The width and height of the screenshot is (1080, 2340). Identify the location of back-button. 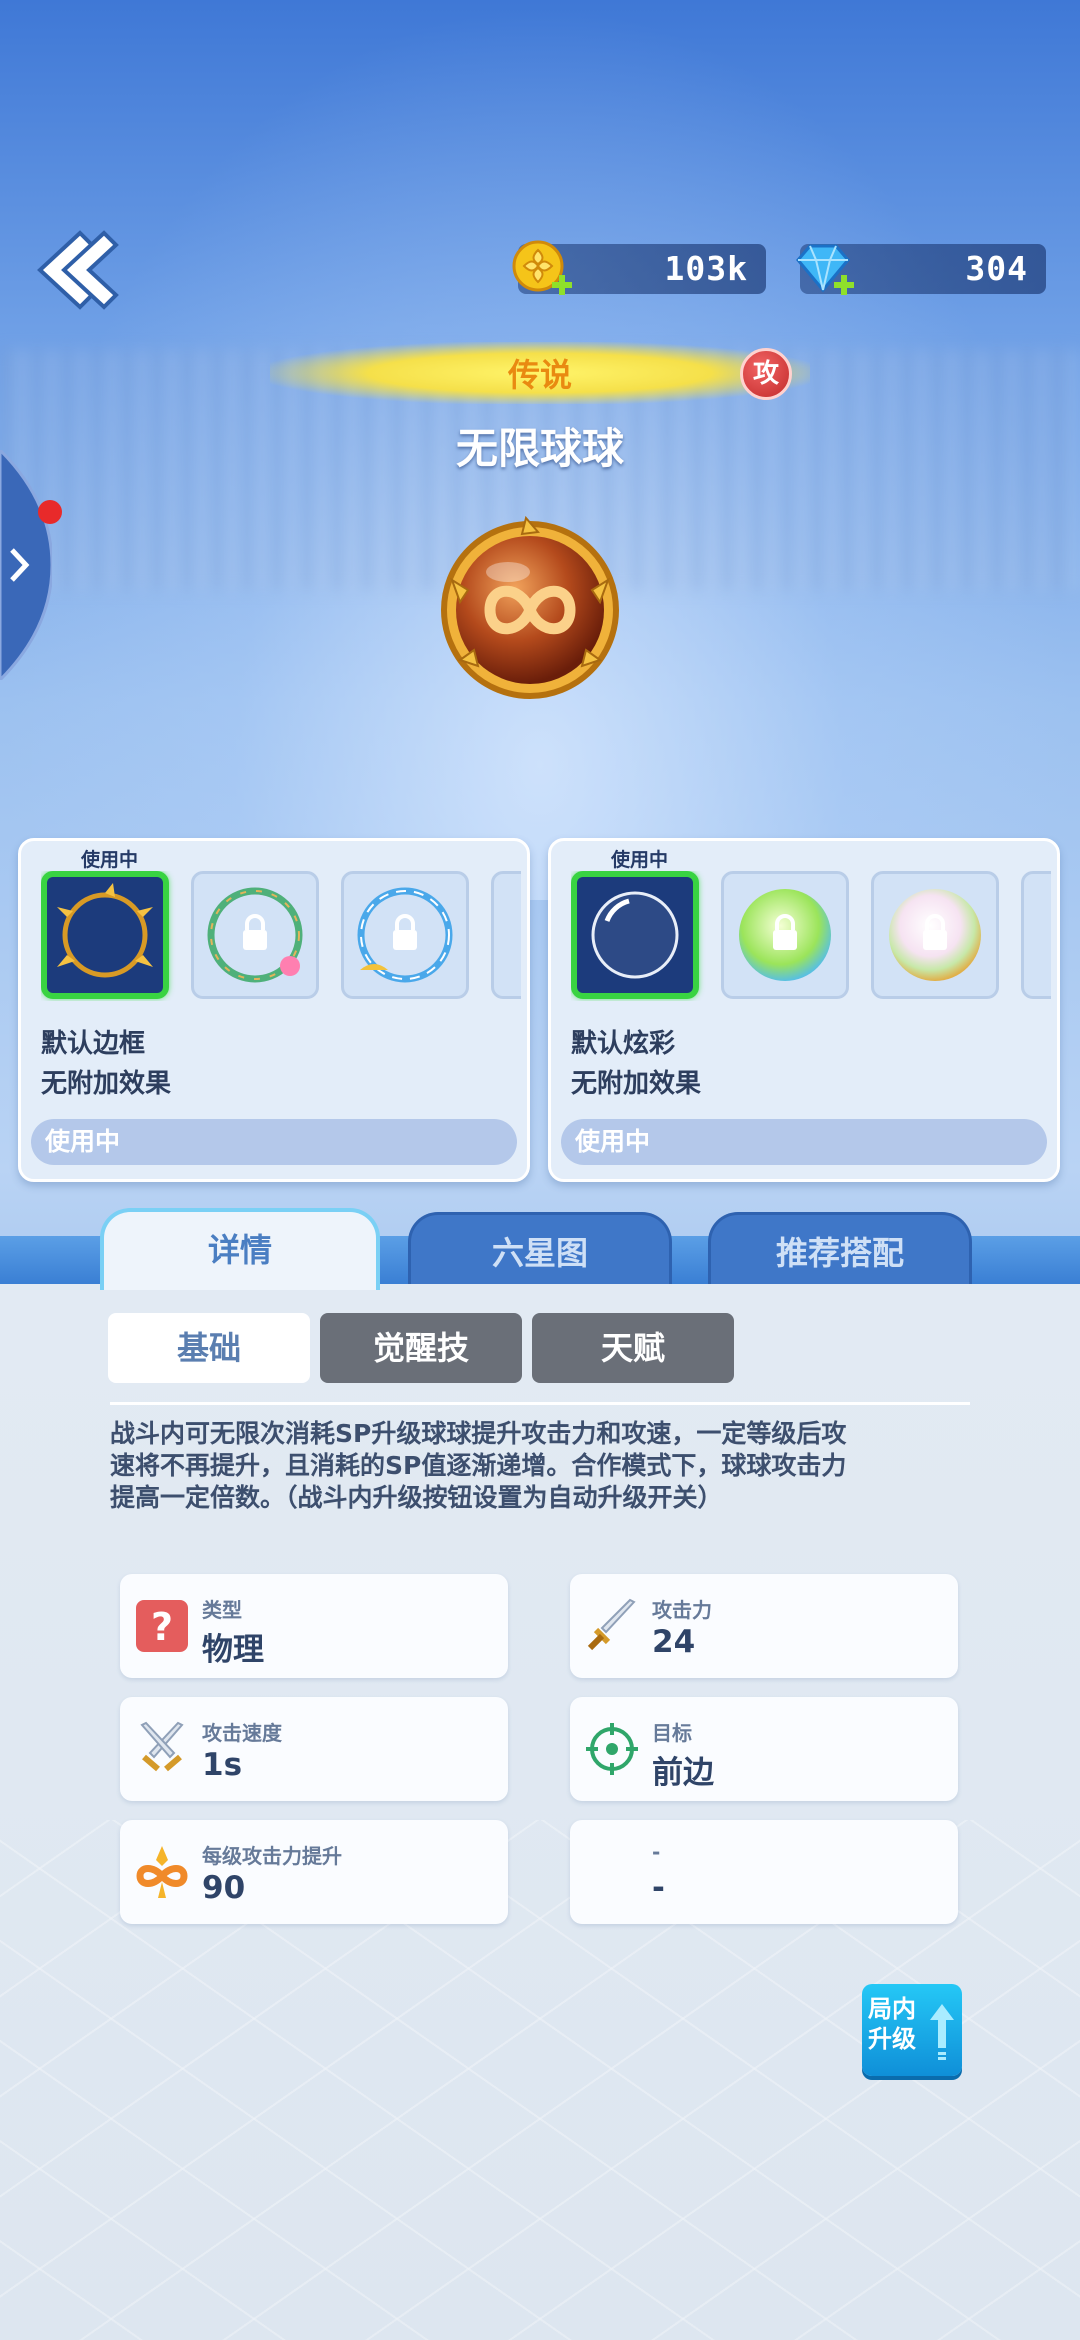
(72, 270).